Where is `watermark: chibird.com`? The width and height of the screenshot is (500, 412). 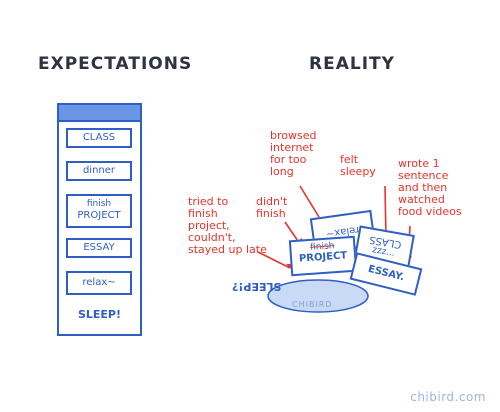 watermark: chibird.com is located at coordinates (448, 397).